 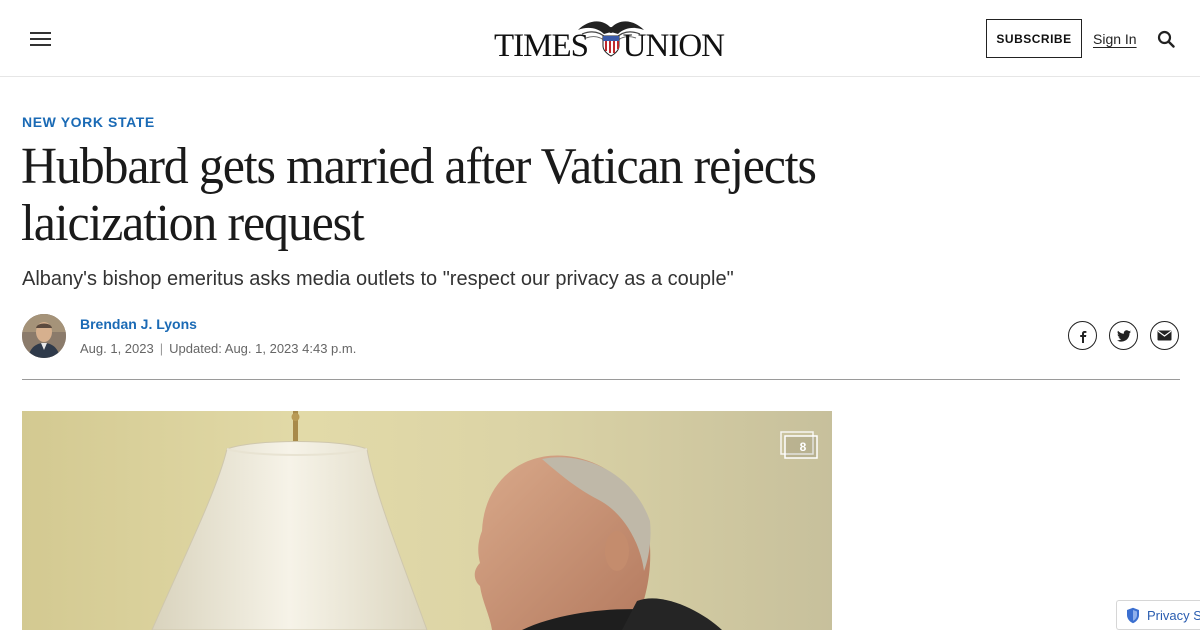 I want to click on share-twitter-button, so click(x=1123, y=335).